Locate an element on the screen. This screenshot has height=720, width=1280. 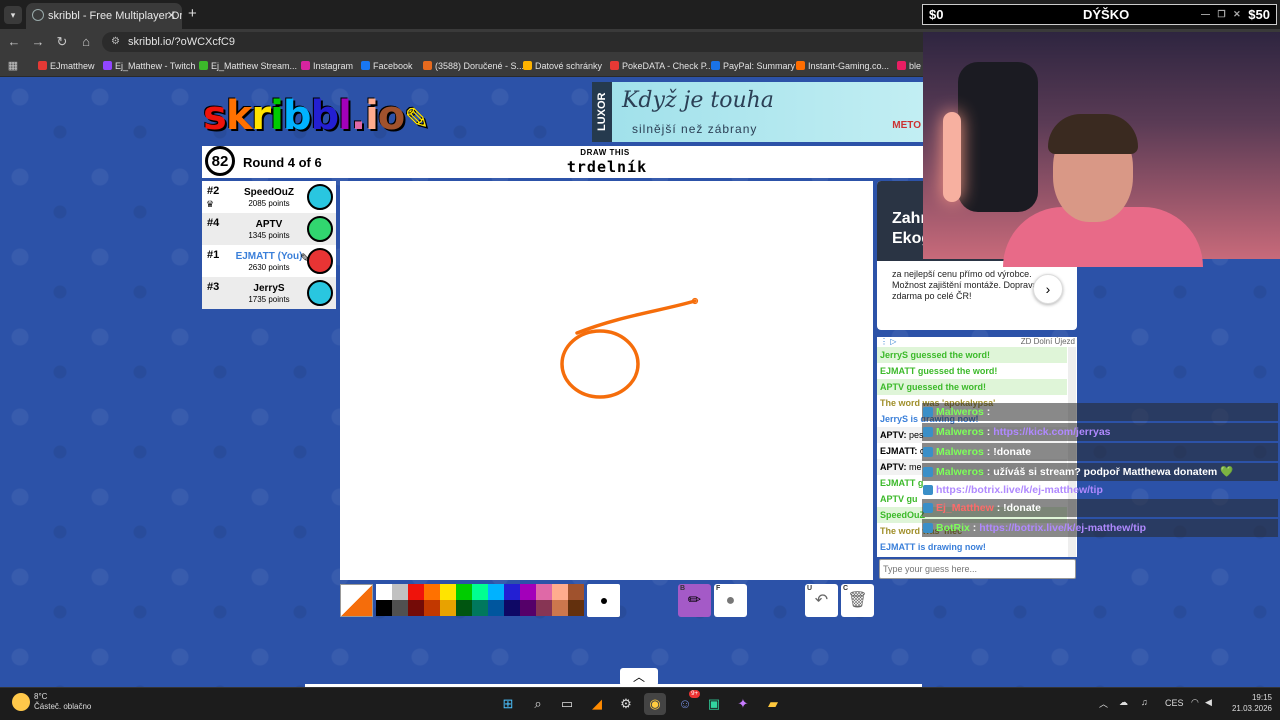
ad-arrow-button: › is located at coordinates (1048, 289).